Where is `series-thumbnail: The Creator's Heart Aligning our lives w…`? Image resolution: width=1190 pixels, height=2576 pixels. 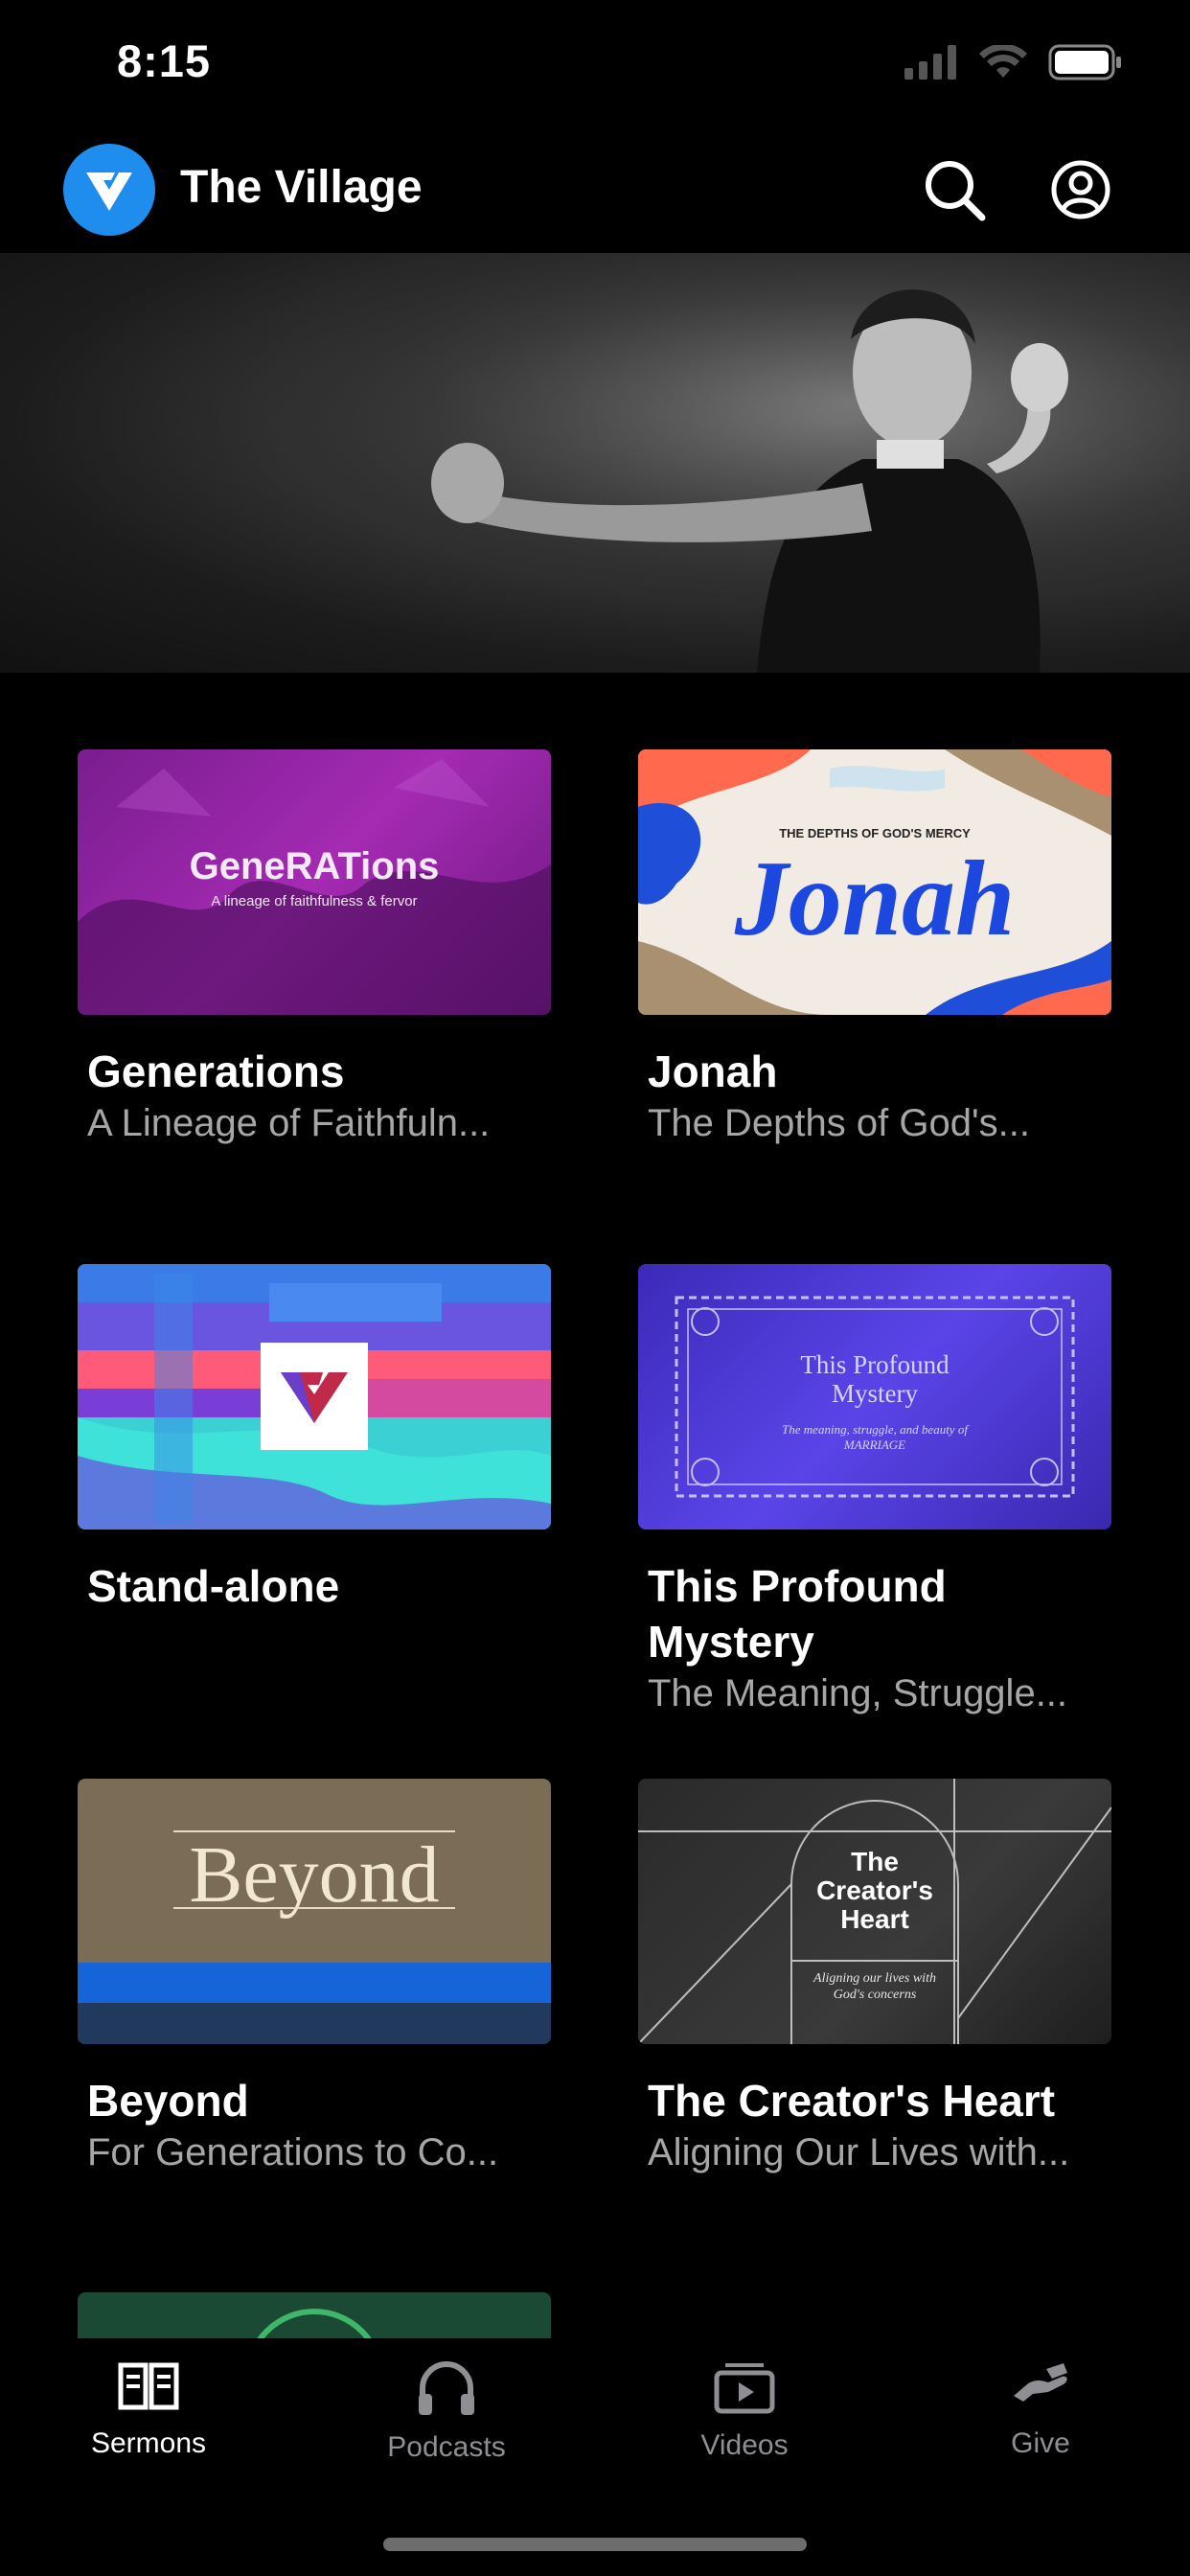
series-thumbnail: The Creator's Heart Aligning our lives w… is located at coordinates (874, 1911).